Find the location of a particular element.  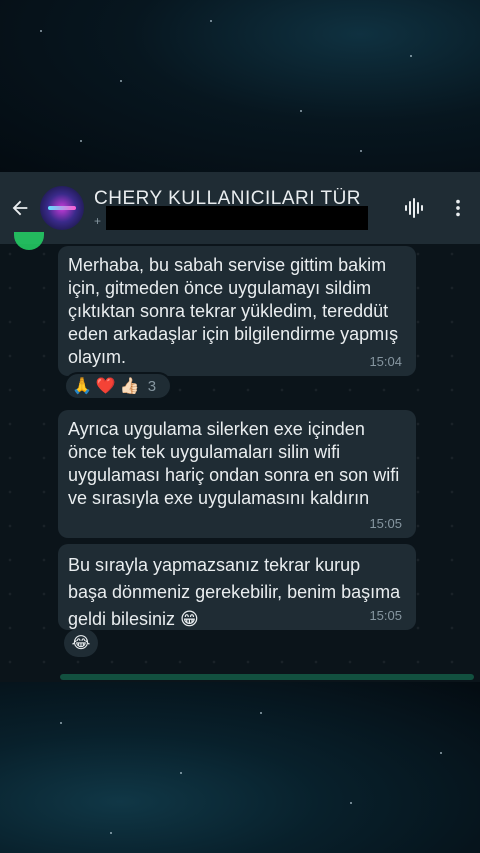

more-options-button is located at coordinates (458, 208).